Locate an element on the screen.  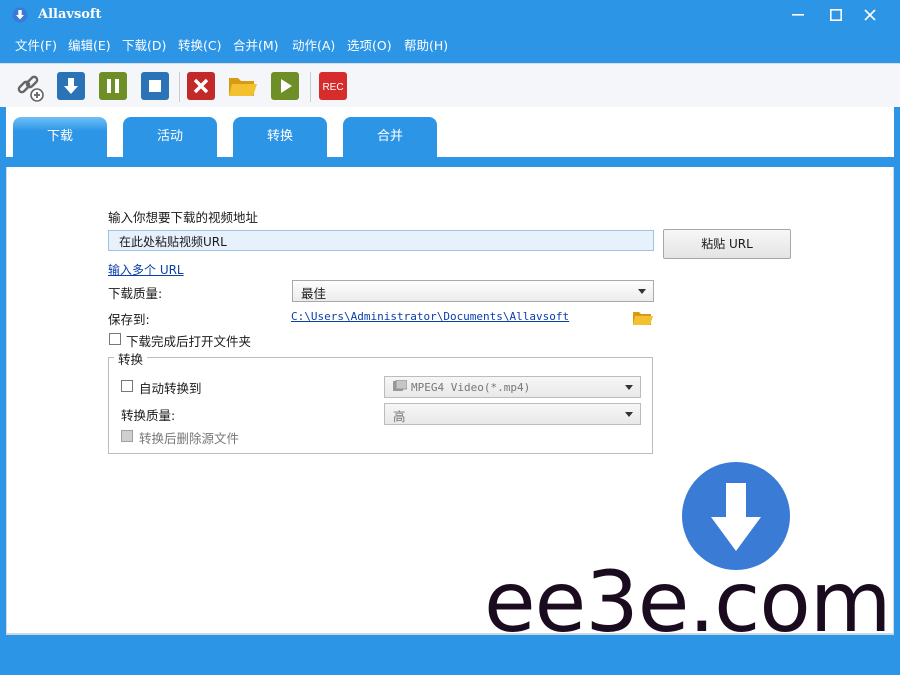
record-button: REC is located at coordinates (333, 86).